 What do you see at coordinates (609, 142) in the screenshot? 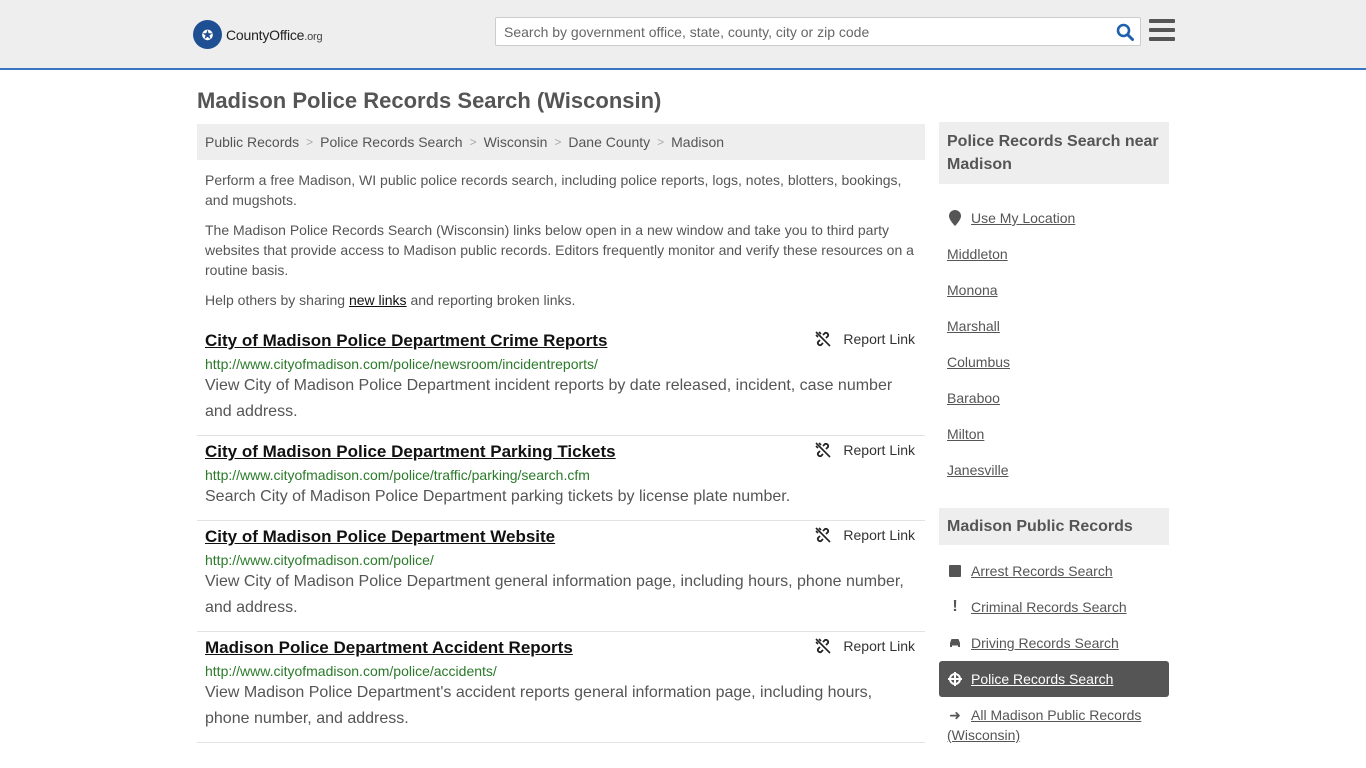
I see `breadcrumb-dane-county: Dane County` at bounding box center [609, 142].